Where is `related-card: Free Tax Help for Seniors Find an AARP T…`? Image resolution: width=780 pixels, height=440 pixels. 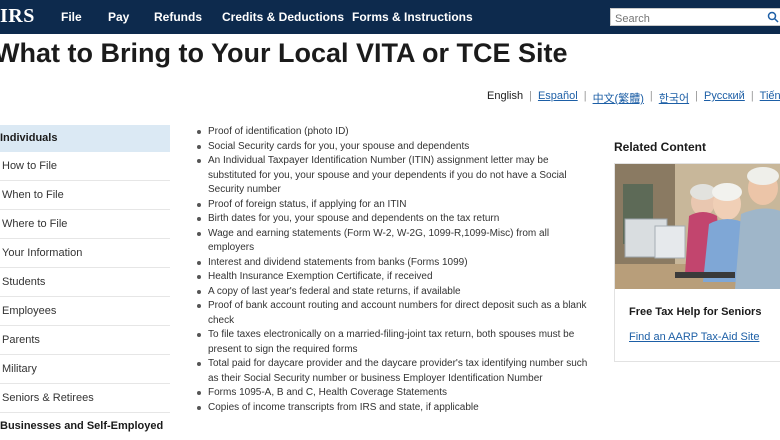
related-card: Free Tax Help for Seniors Find an AARP T… is located at coordinates (697, 262).